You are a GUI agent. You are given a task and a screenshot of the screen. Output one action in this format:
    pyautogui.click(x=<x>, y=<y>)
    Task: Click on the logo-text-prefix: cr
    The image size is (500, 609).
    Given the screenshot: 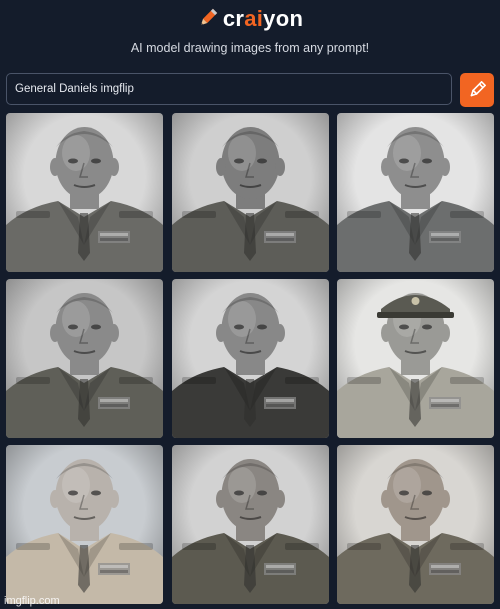 What is the action you would take?
    pyautogui.click(x=233, y=18)
    